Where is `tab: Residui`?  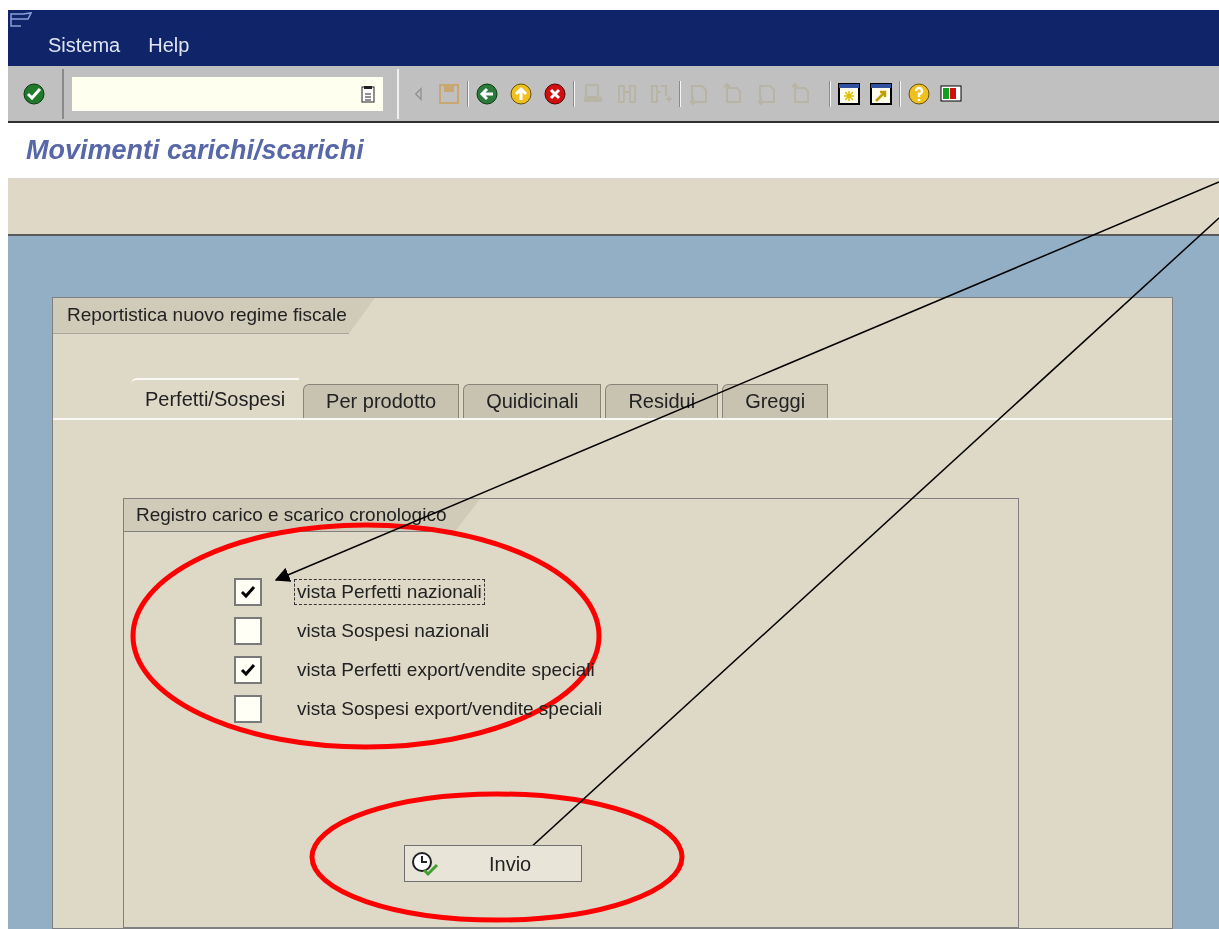
tab: Residui is located at coordinates (662, 400).